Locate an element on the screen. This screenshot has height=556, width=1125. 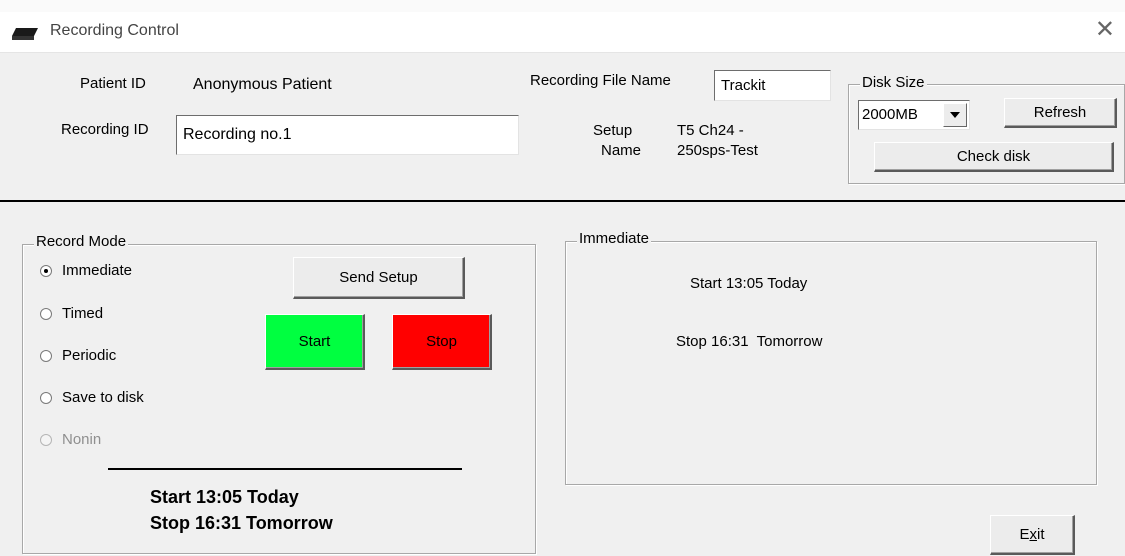
file-name-field: Trackit is located at coordinates (772, 85).